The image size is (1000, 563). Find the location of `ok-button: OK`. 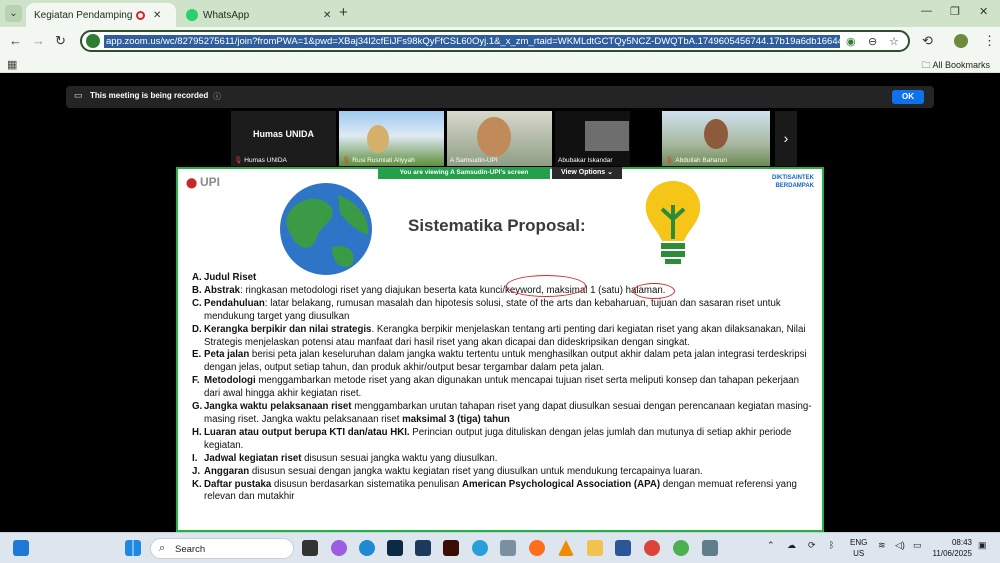

ok-button: OK is located at coordinates (908, 97).